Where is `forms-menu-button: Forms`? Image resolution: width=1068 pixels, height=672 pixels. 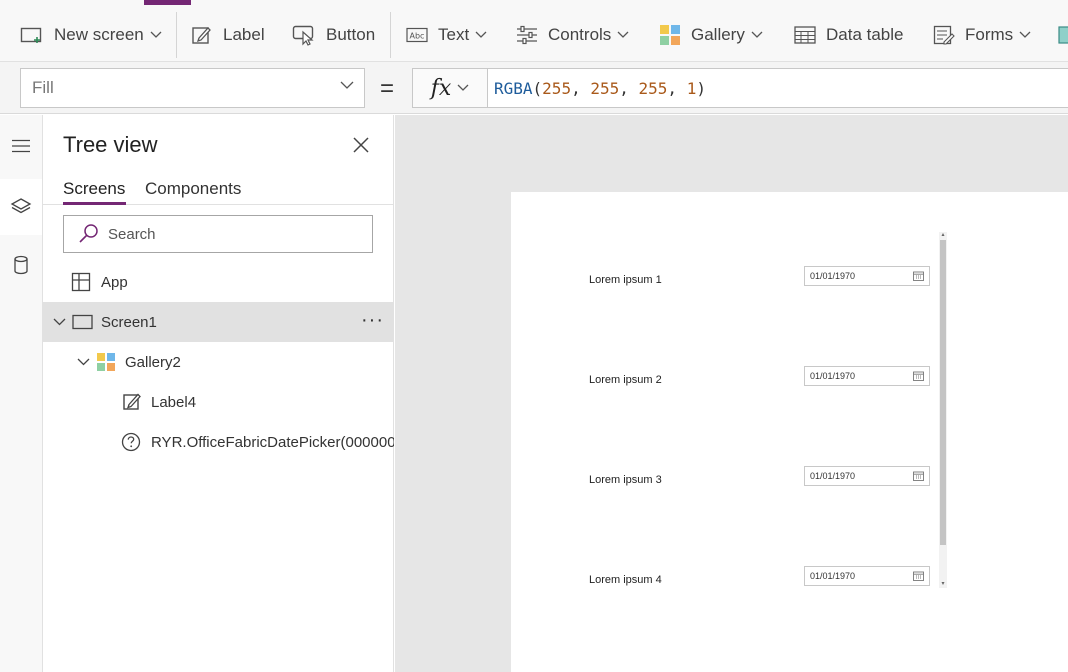
forms-menu-button: Forms is located at coordinates (987, 35).